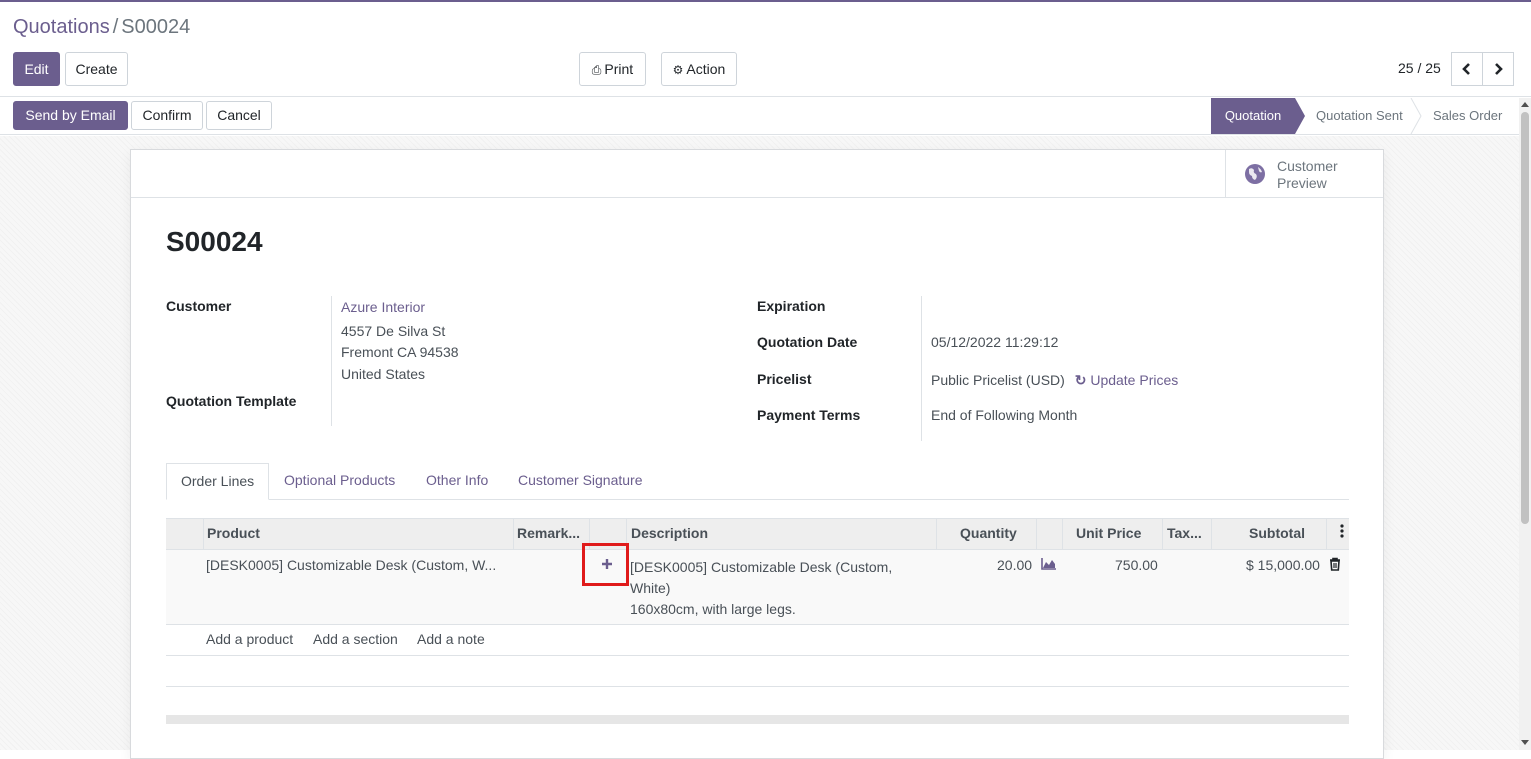 Image resolution: width=1531 pixels, height=759 pixels. I want to click on create-button: Create, so click(96, 69).